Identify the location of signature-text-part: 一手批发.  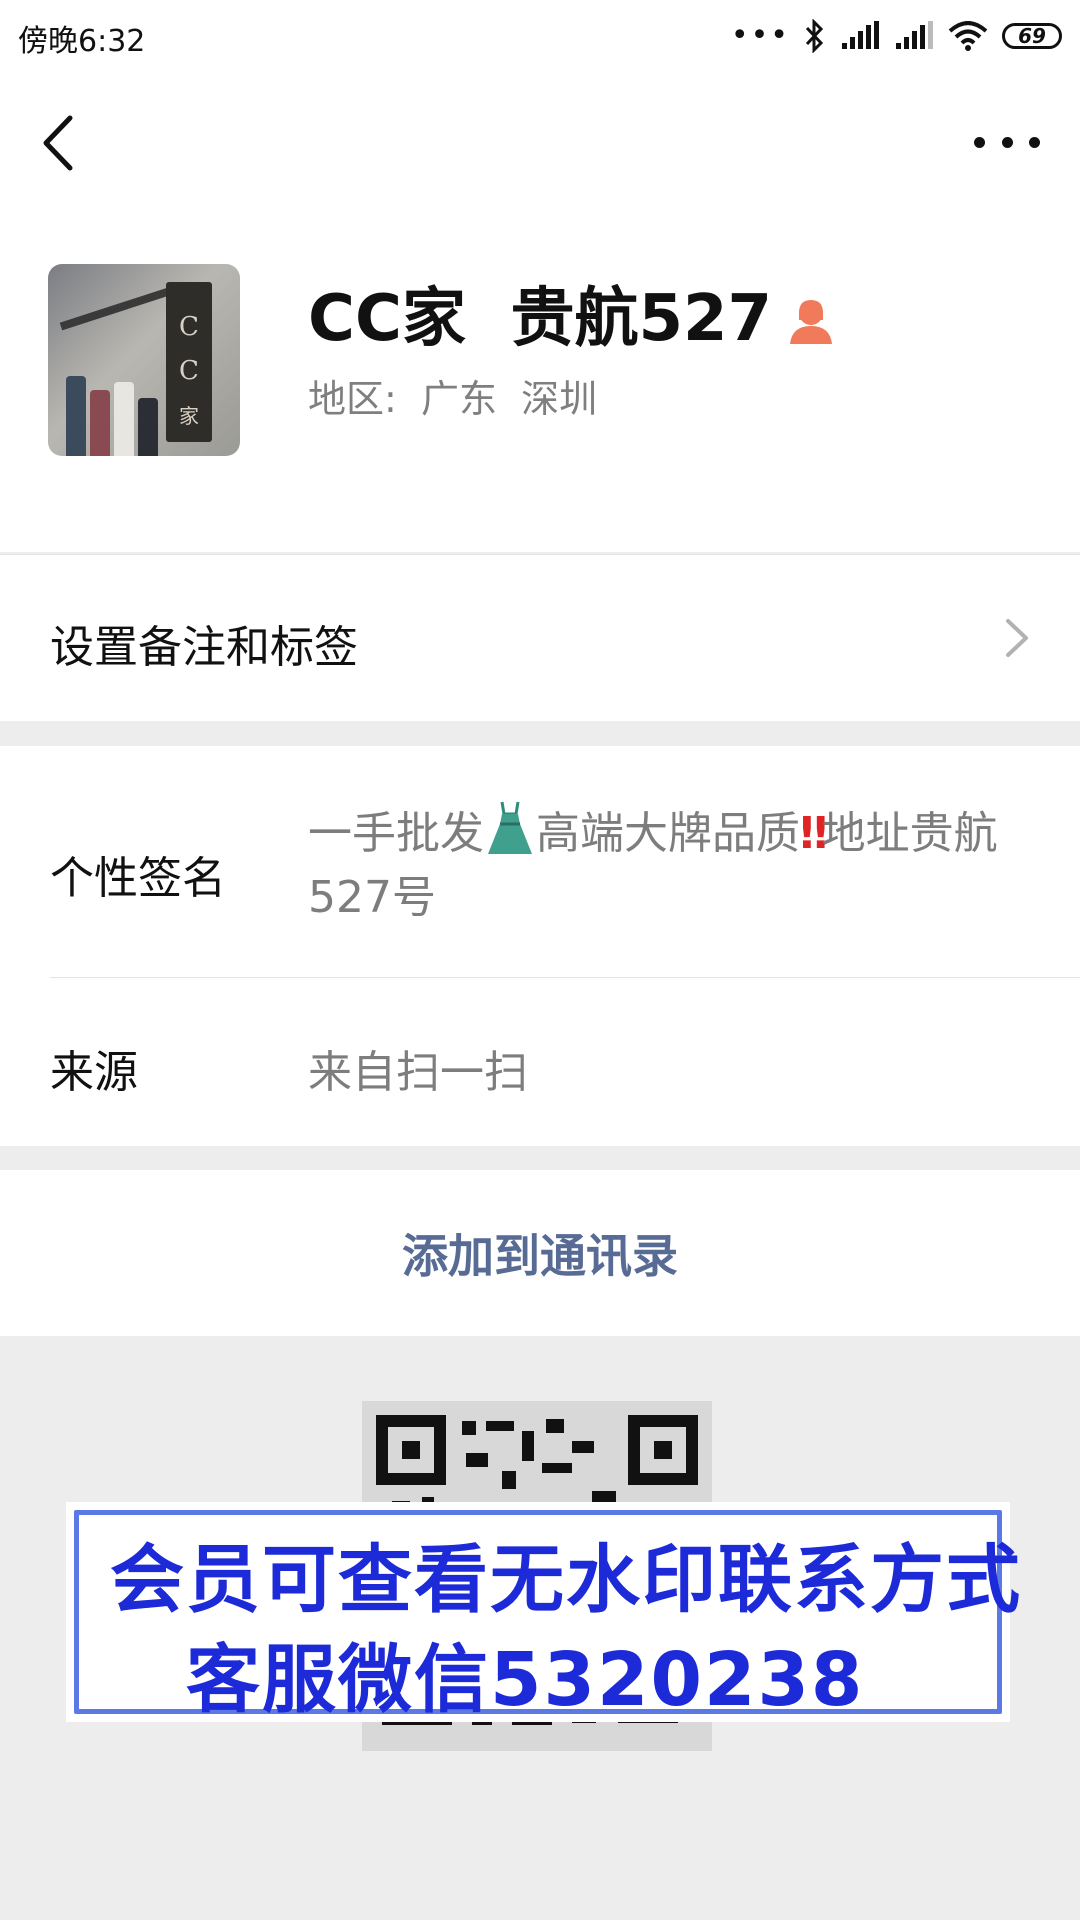
(396, 833).